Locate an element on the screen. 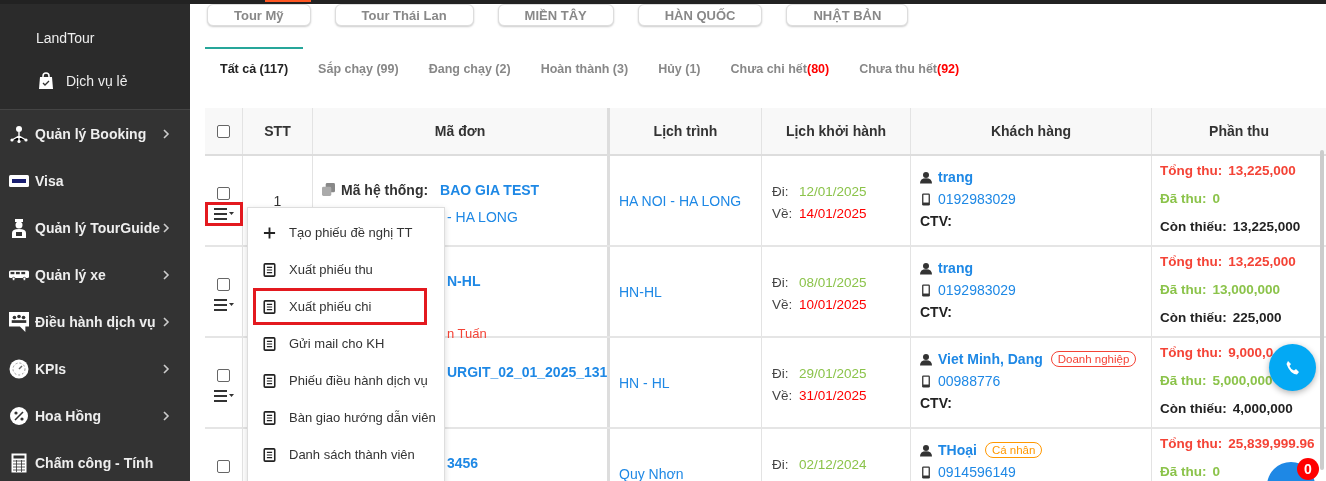 The height and width of the screenshot is (481, 1326). menu-item: Tạo phiếu đề nghị TT is located at coordinates (346, 232).